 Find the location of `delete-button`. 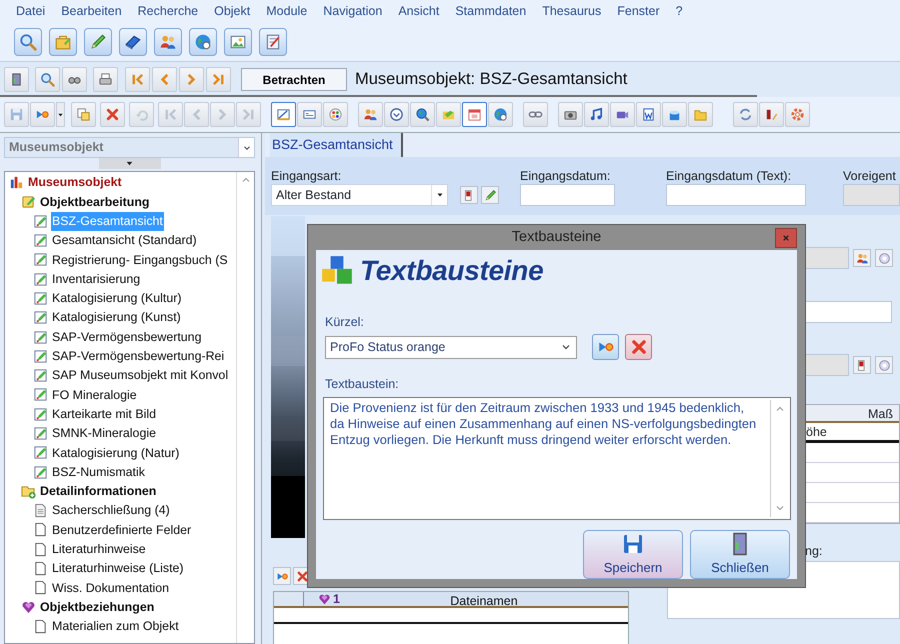

delete-button is located at coordinates (638, 347).